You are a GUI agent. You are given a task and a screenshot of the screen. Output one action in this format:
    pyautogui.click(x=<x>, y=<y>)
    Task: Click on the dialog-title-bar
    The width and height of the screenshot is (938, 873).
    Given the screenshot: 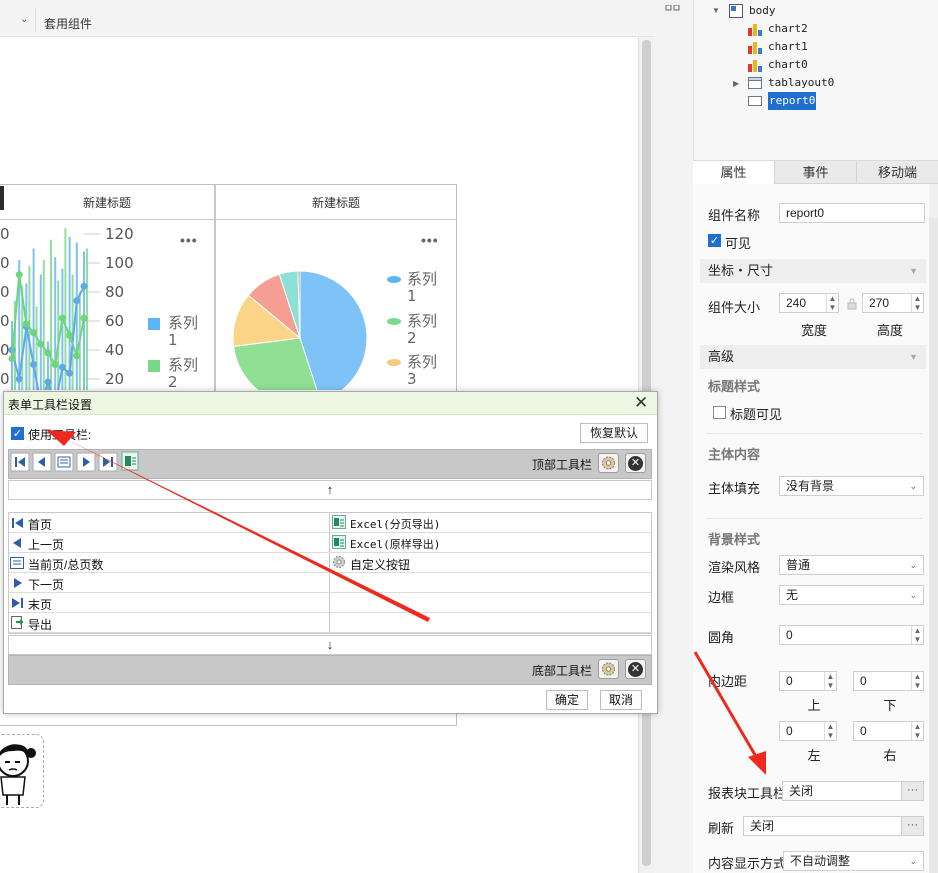 What is the action you would take?
    pyautogui.click(x=330, y=403)
    